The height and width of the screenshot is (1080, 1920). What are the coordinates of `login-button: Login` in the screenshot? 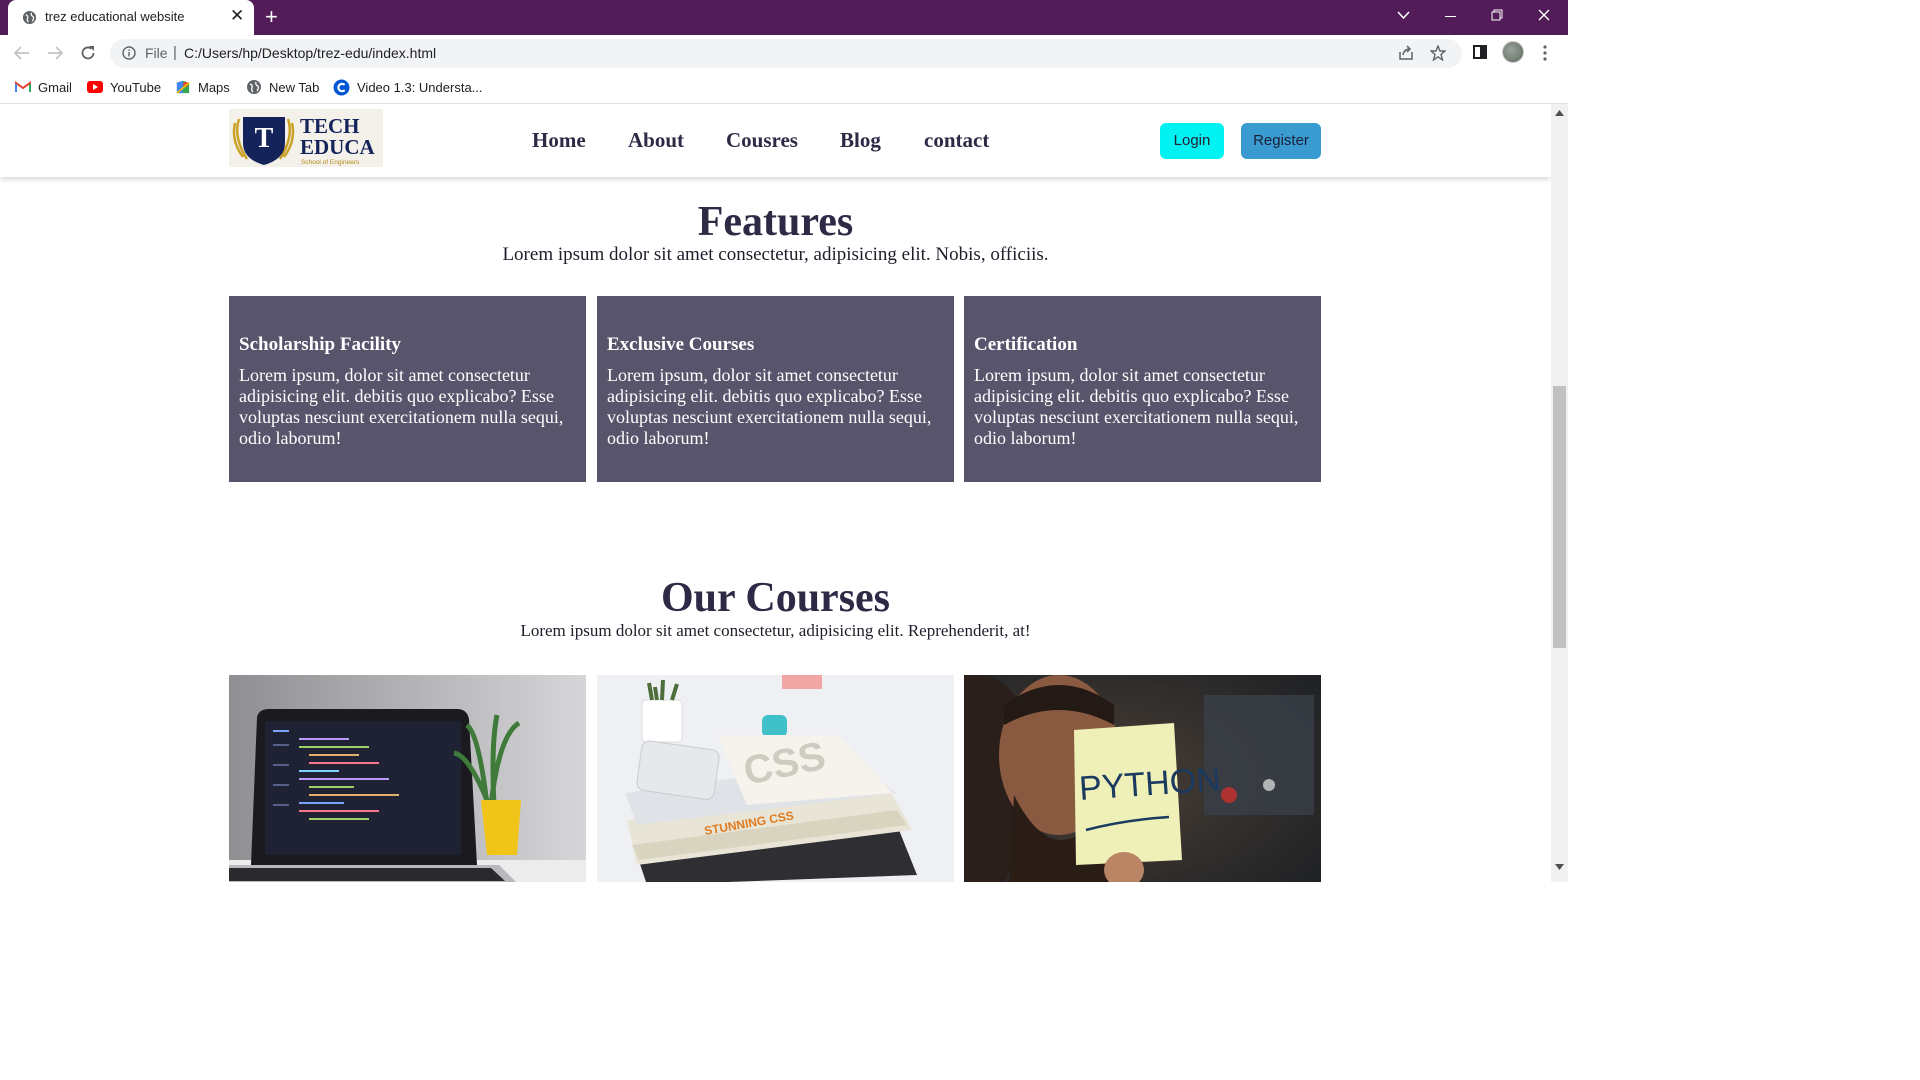 It's located at (1192, 141).